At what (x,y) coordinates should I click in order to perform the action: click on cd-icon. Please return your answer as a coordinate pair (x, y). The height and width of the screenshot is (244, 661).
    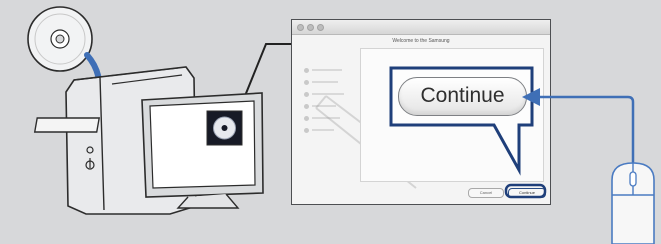
    Looking at the image, I should click on (60, 39).